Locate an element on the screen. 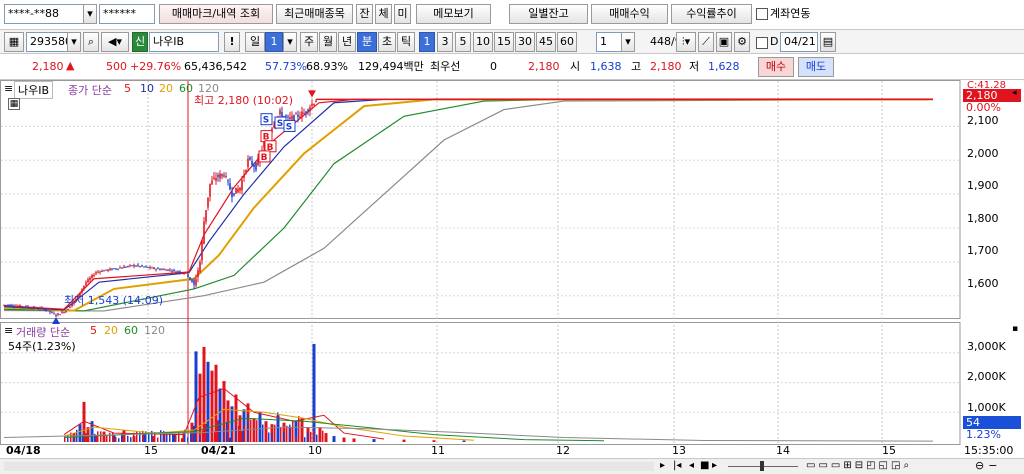  stock-code-field: 293580 is located at coordinates (47, 42).